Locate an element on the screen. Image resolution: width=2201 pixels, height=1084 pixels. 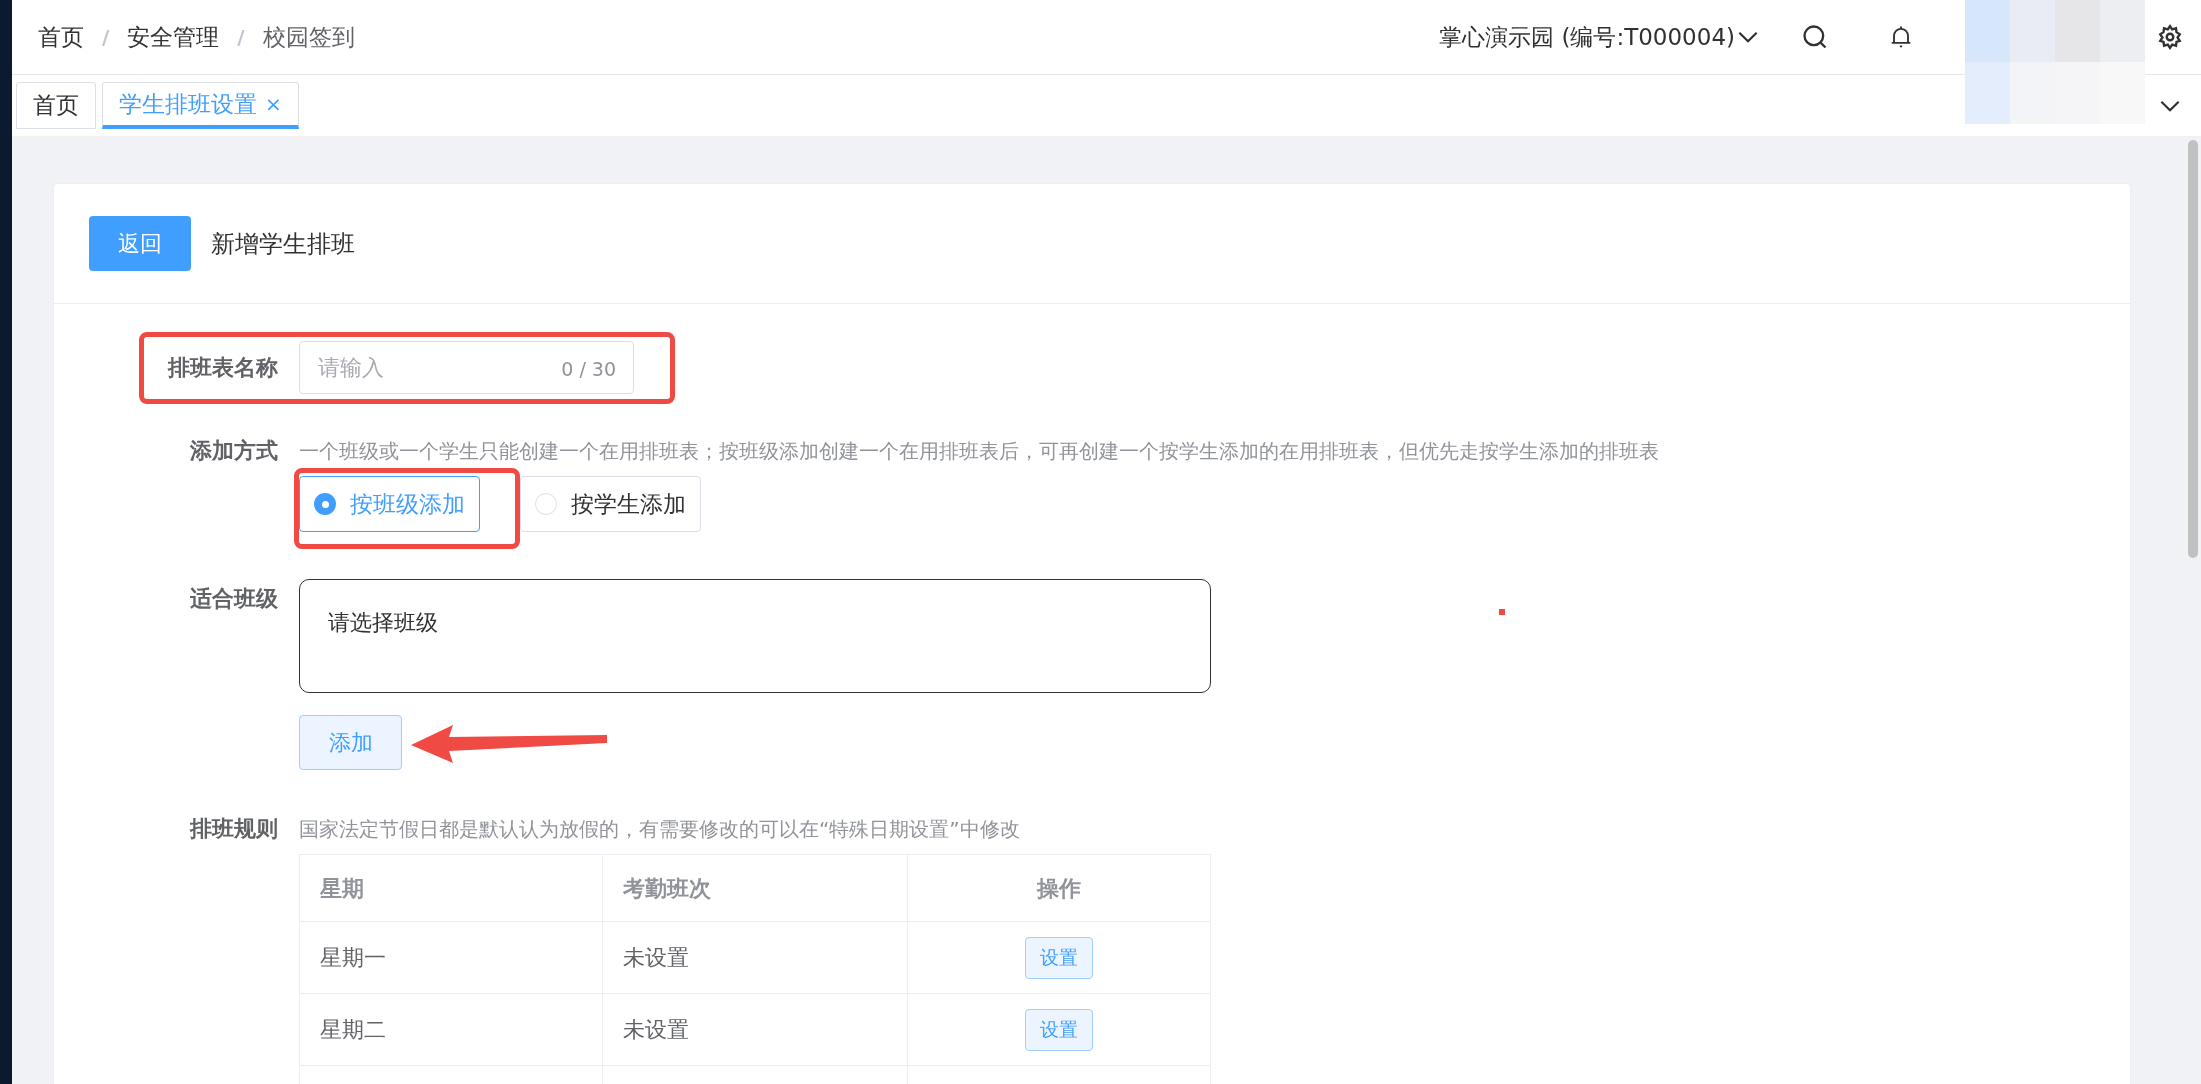
field-label: 添加方式 is located at coordinates (233, 451).